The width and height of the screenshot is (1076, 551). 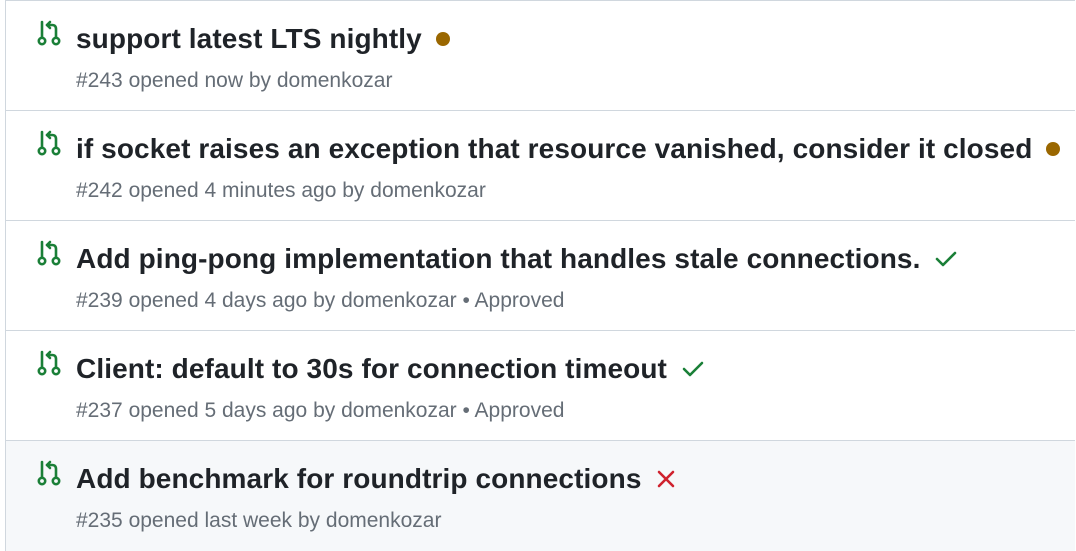 What do you see at coordinates (185, 80) in the screenshot?
I see `pull-request-opened: opened now` at bounding box center [185, 80].